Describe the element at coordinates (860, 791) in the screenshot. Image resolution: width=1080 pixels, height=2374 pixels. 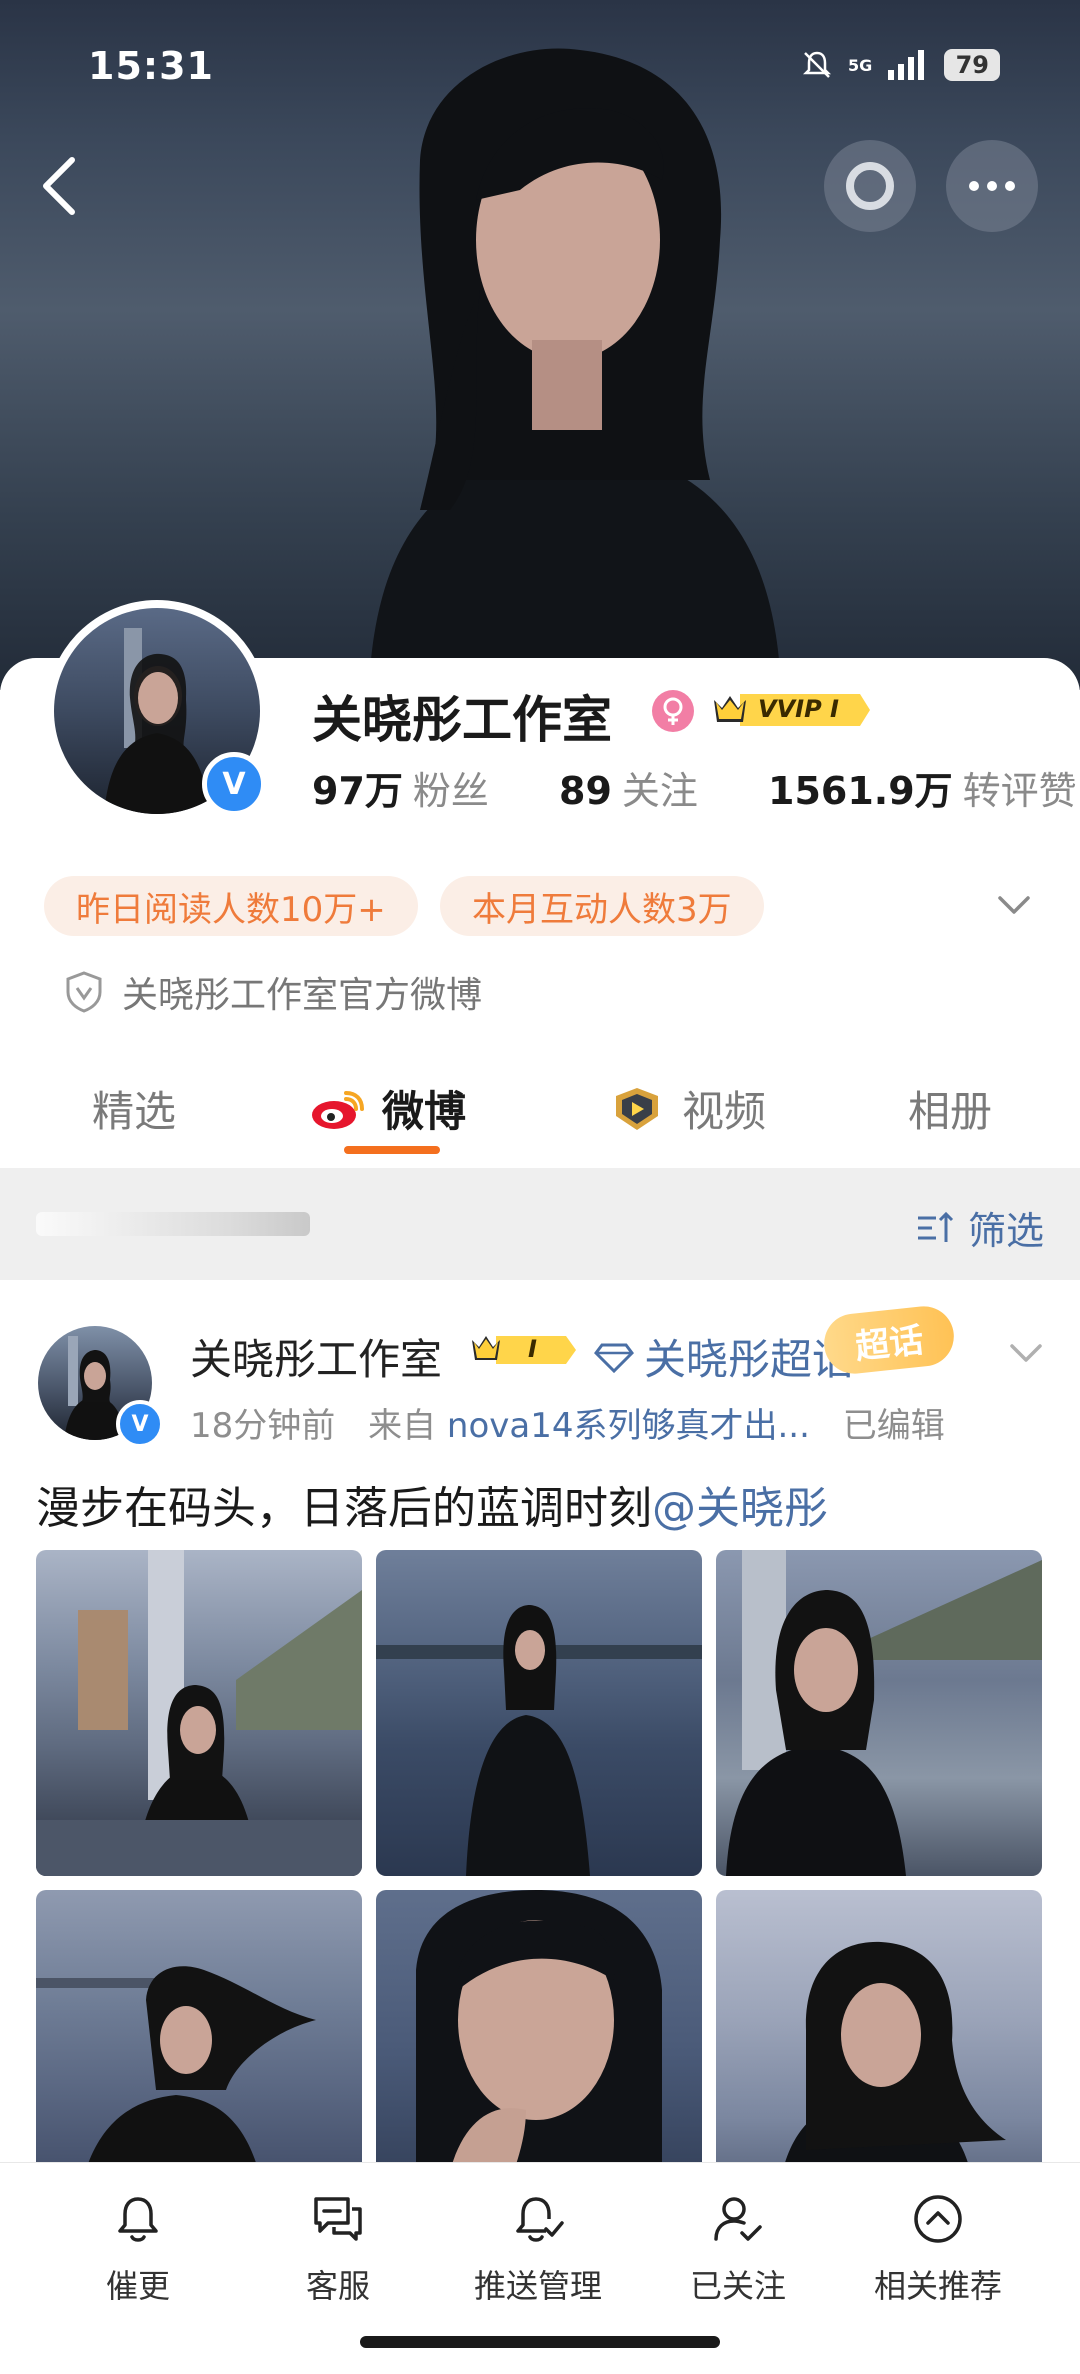
I see `stat-value: 1561.9万` at that location.